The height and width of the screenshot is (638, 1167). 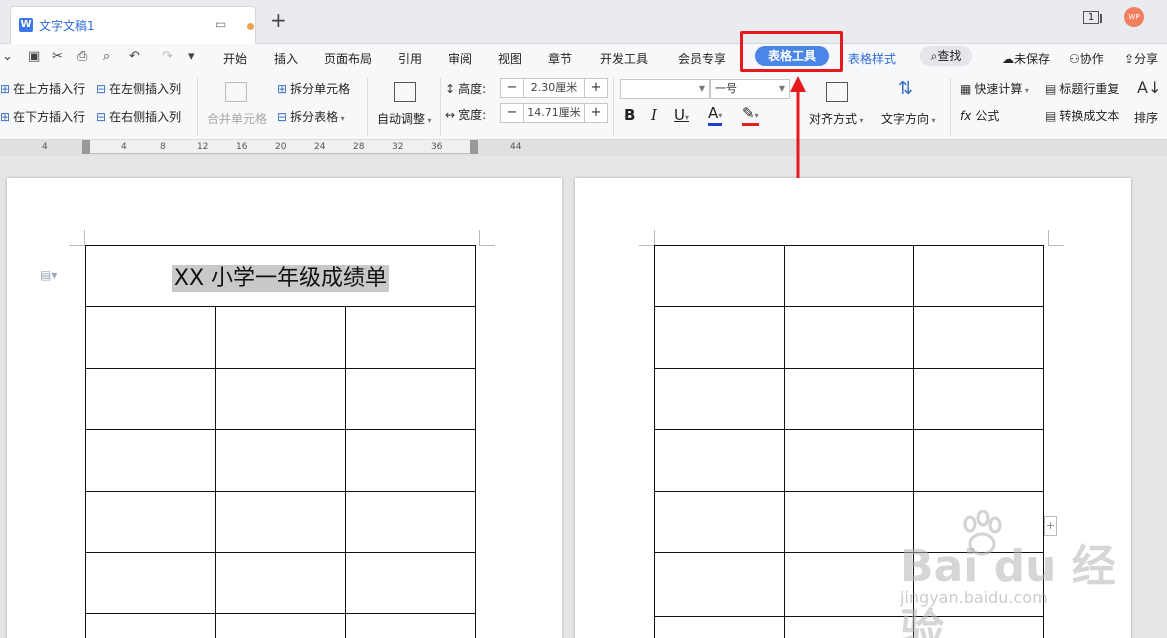 I want to click on width-stepper: − 14.71厘米 +, so click(x=554, y=113).